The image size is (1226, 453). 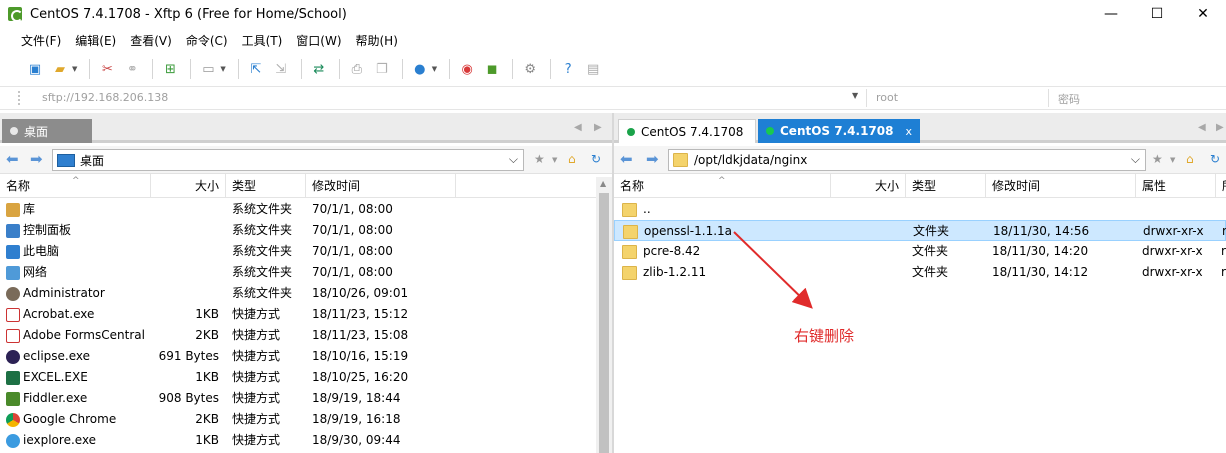 What do you see at coordinates (420, 69) in the screenshot?
I see `globe-icon: ●` at bounding box center [420, 69].